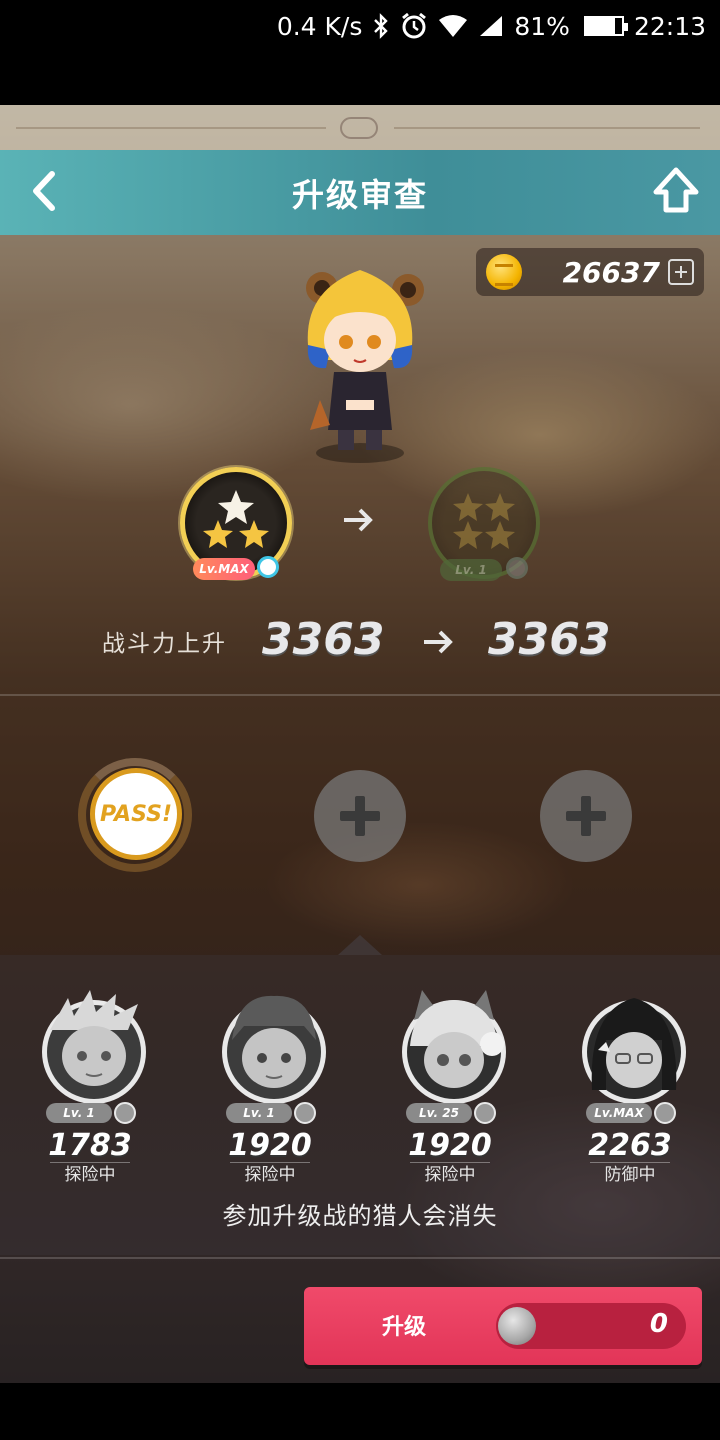  I want to click on power-from: 3363, so click(323, 639).